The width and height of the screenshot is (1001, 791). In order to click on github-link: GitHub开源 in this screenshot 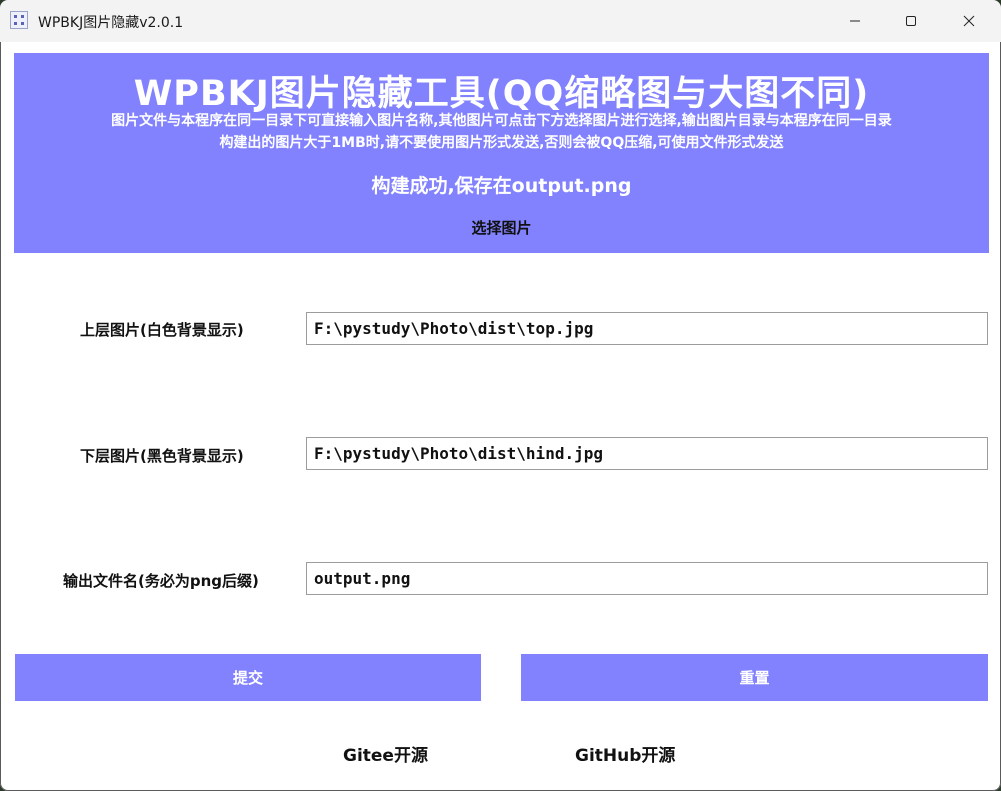, I will do `click(625, 753)`.